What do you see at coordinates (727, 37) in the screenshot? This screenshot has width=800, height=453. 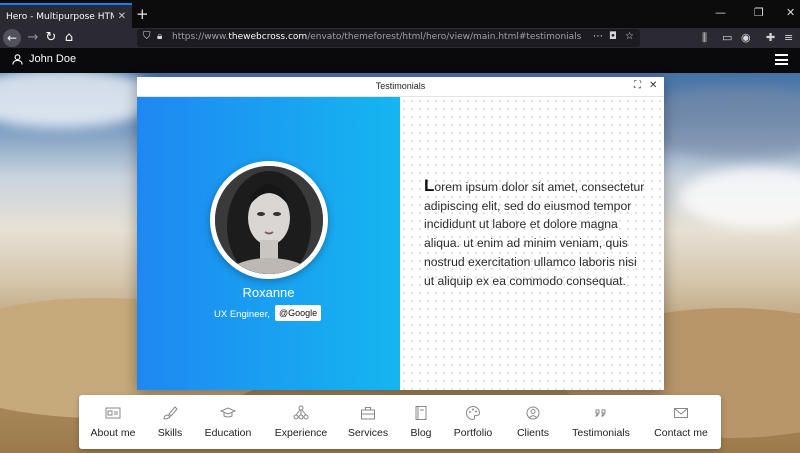 I see `sidebar-icon: ▭` at bounding box center [727, 37].